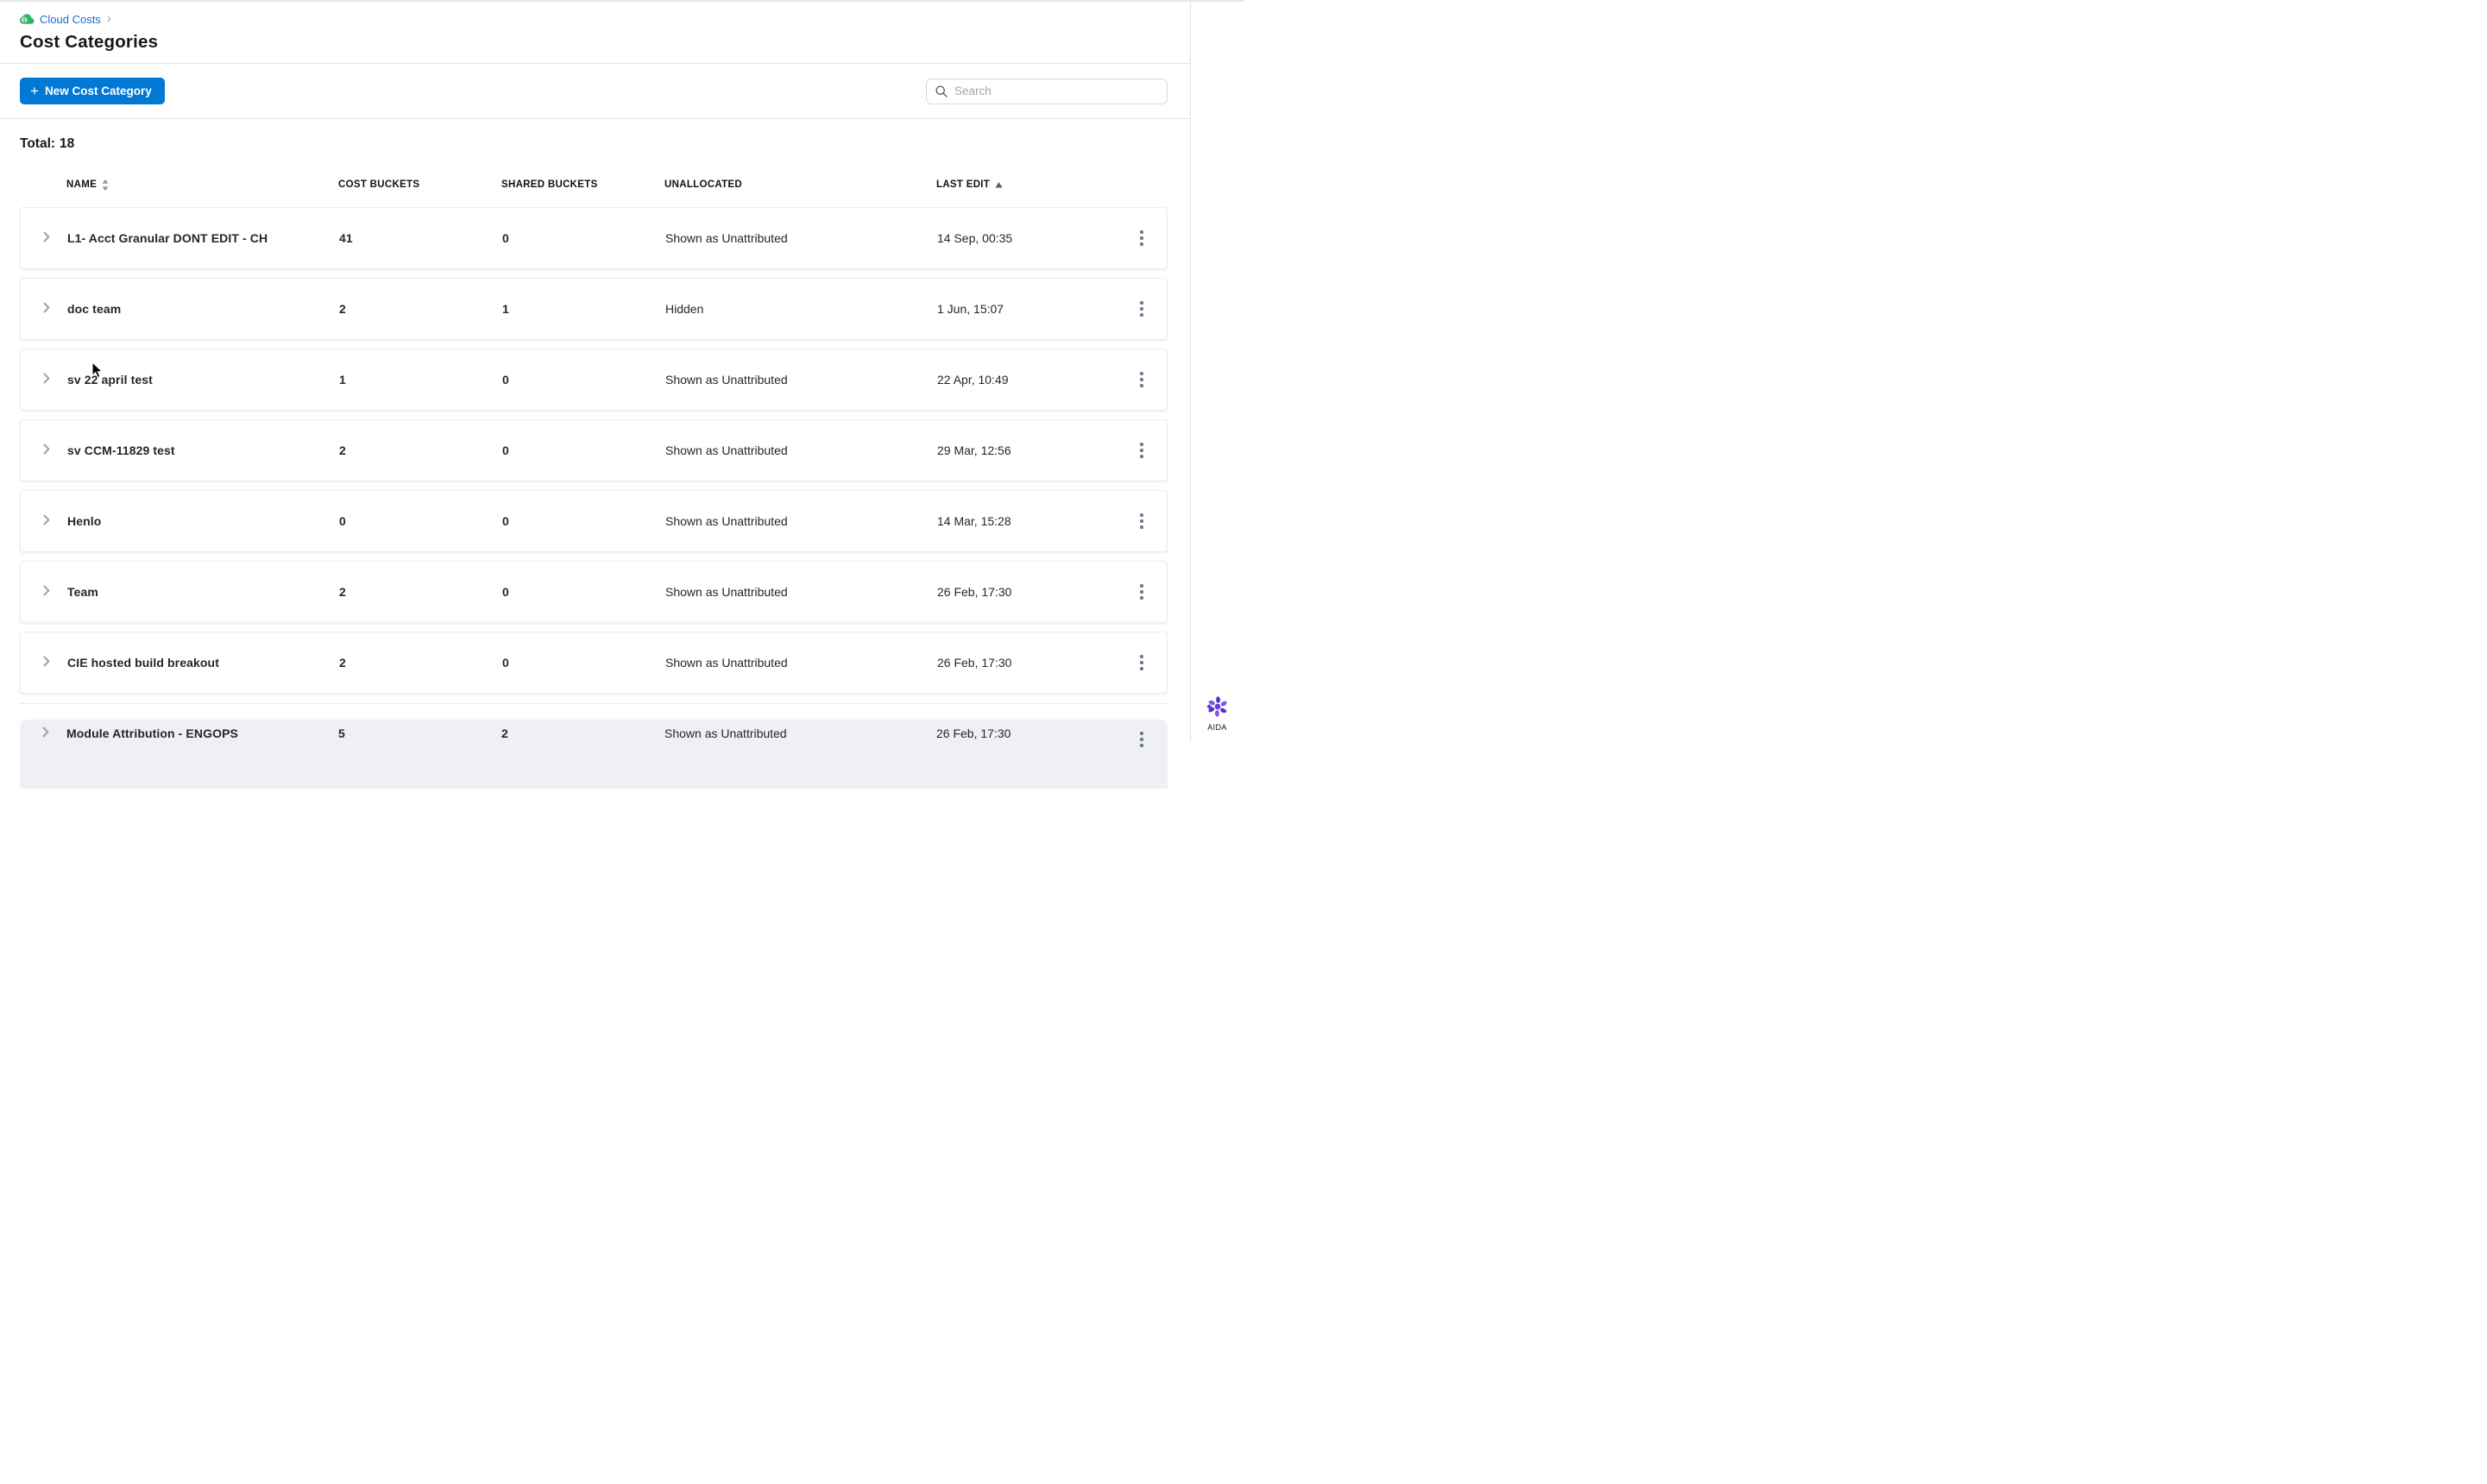 This screenshot has height=1484, width=2487. Describe the element at coordinates (1217, 372) in the screenshot. I see `right-rail: AIDA` at that location.